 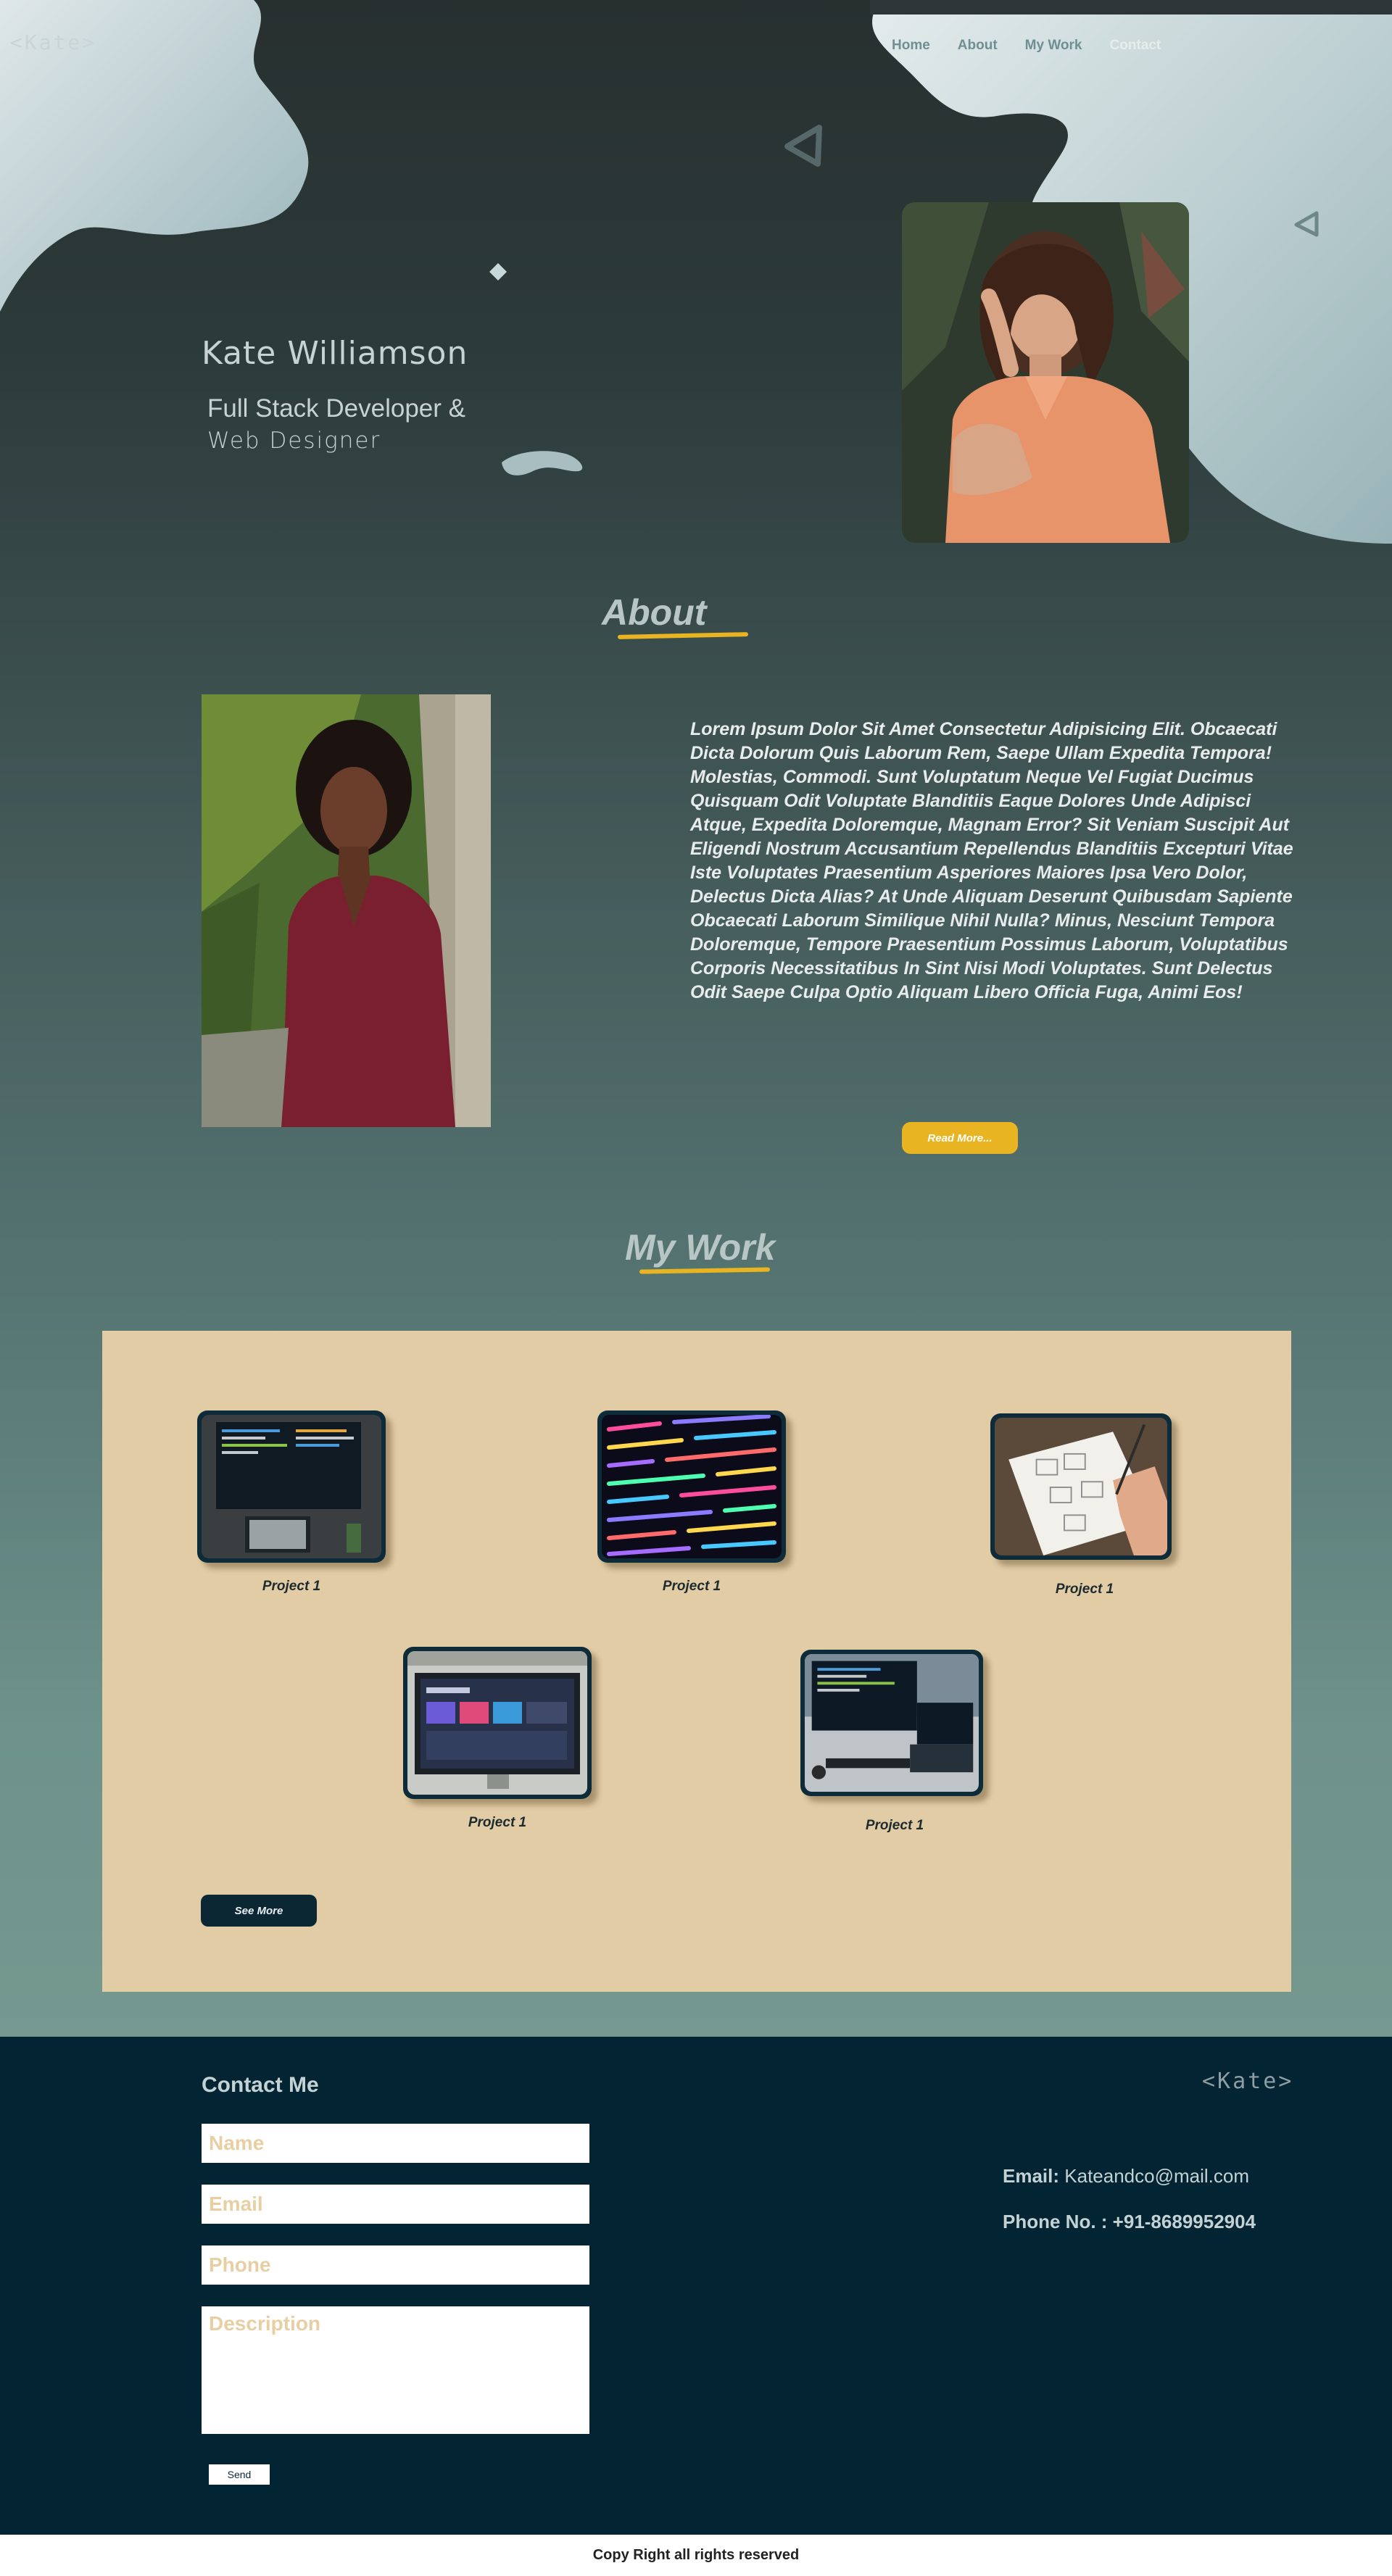 What do you see at coordinates (911, 46) in the screenshot?
I see `nav-home: Home` at bounding box center [911, 46].